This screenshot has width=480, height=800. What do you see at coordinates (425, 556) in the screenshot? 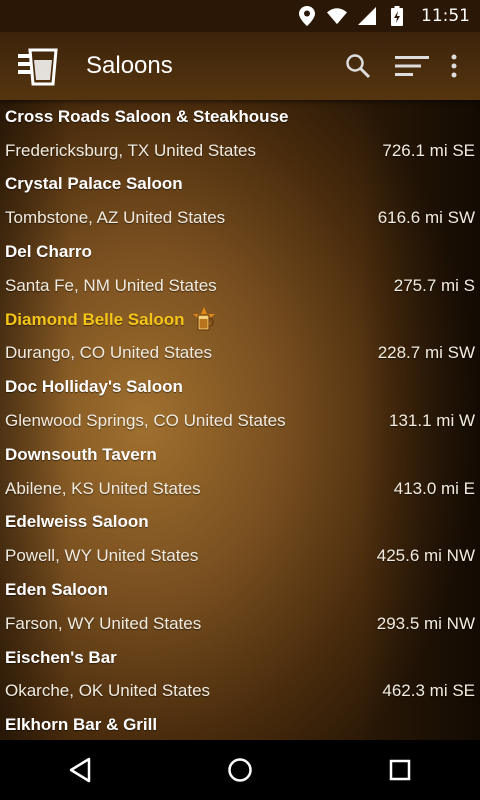
I see `saloon-distance: 425.6 mi NW` at bounding box center [425, 556].